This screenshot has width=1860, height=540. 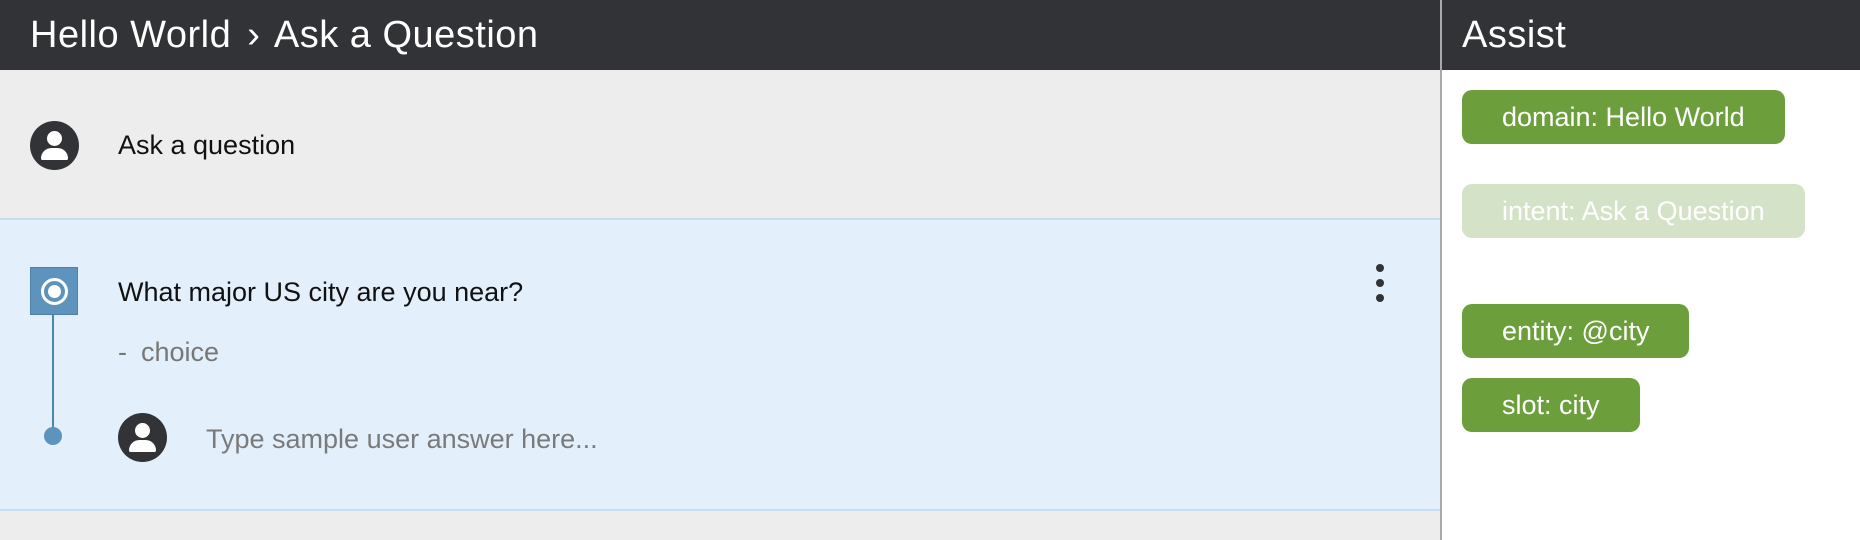 I want to click on more-vertical-icon, so click(x=1380, y=283).